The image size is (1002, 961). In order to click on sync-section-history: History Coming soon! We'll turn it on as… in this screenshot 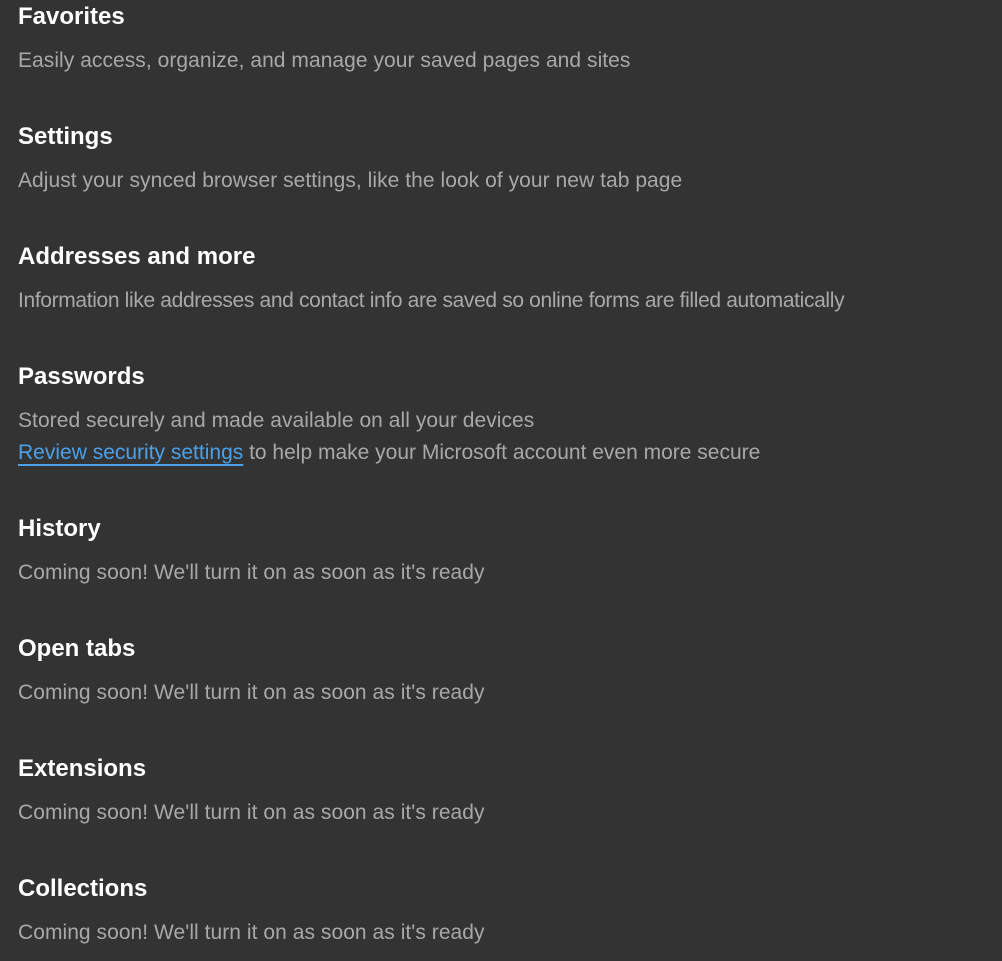, I will do `click(510, 551)`.